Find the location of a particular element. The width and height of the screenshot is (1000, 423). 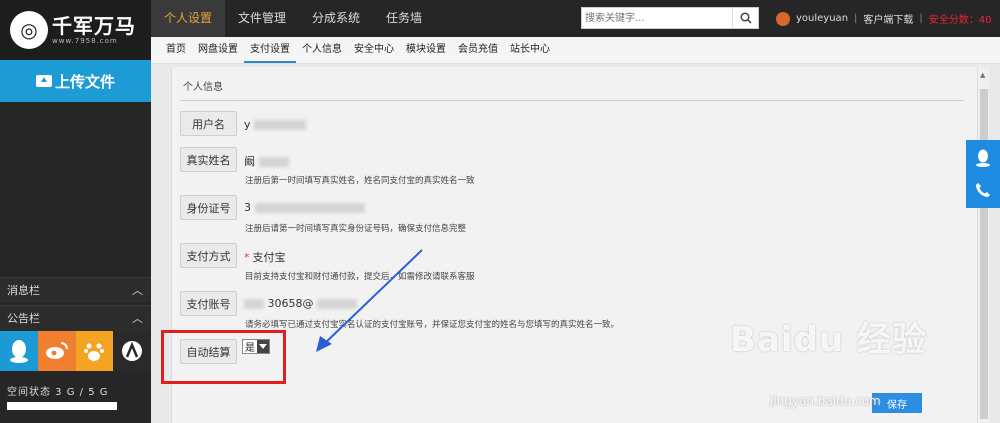

highlight-box is located at coordinates (223, 357).